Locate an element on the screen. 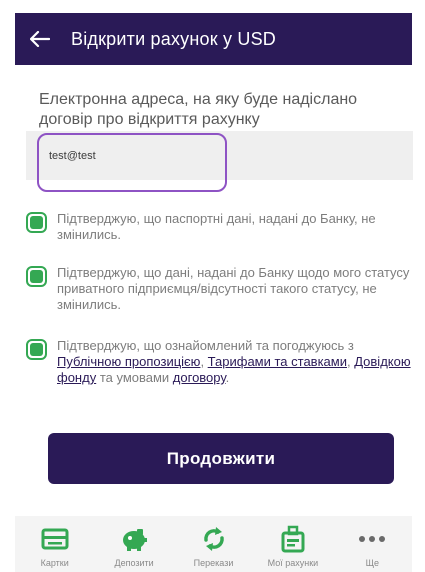  nav-item-cards: Картки is located at coordinates (54, 544).